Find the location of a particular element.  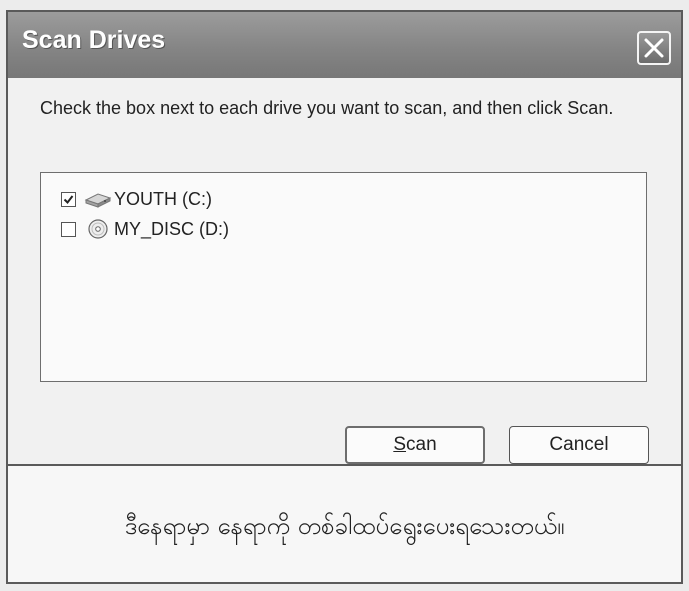

list-item-drive-d: MY_DISC (D:) is located at coordinates (145, 229).